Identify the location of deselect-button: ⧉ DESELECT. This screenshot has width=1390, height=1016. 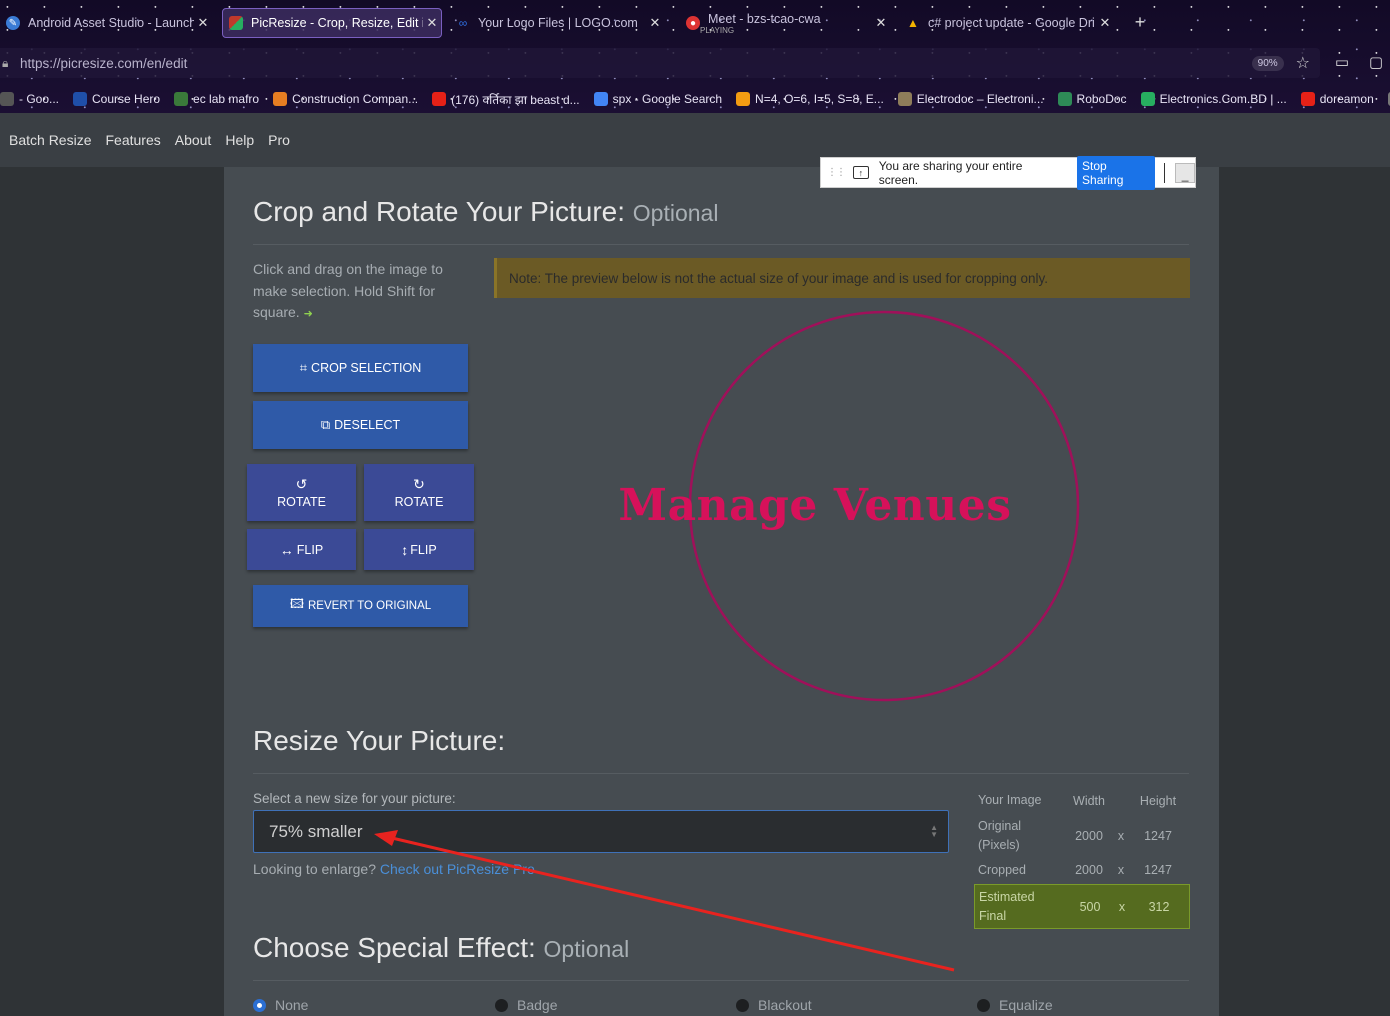
(360, 425).